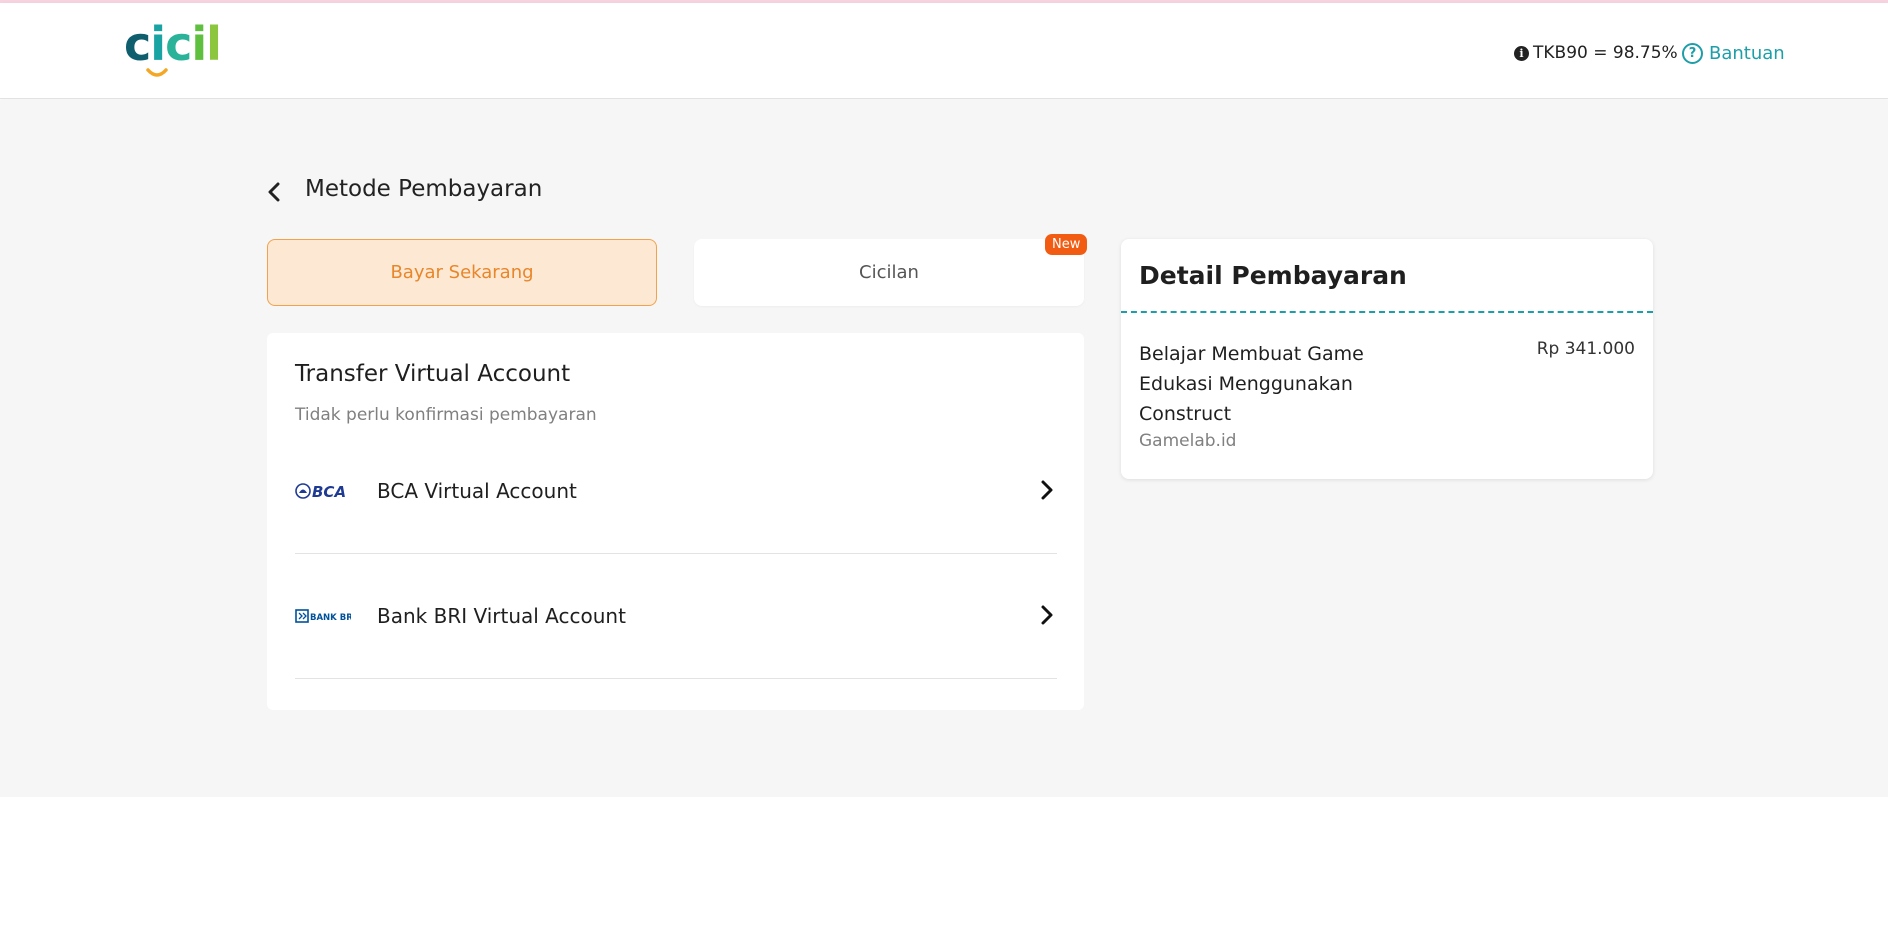  I want to click on logo-wordmark: cicil, so click(173, 44).